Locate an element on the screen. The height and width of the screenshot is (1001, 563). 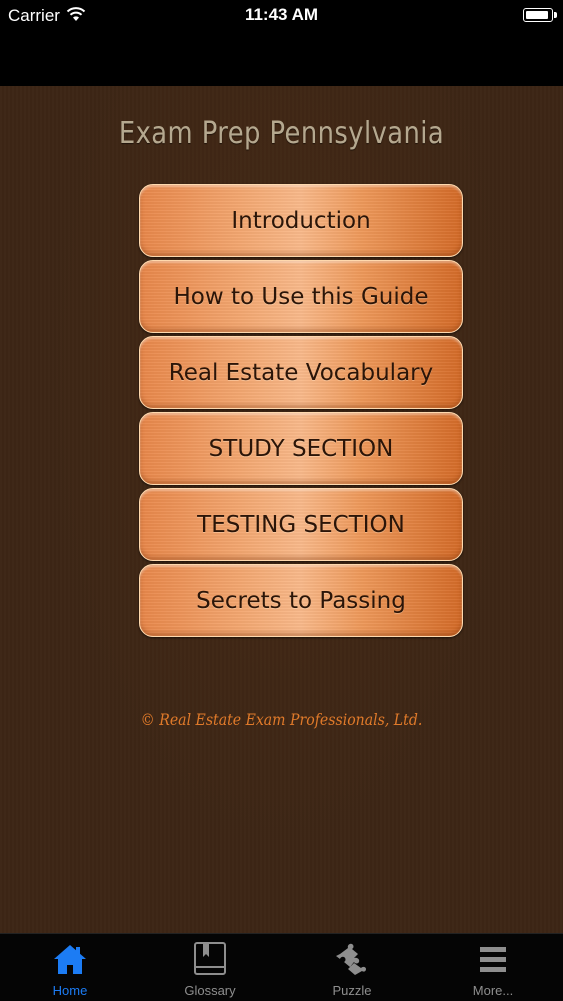
tab-home-label: Home is located at coordinates (70, 990).